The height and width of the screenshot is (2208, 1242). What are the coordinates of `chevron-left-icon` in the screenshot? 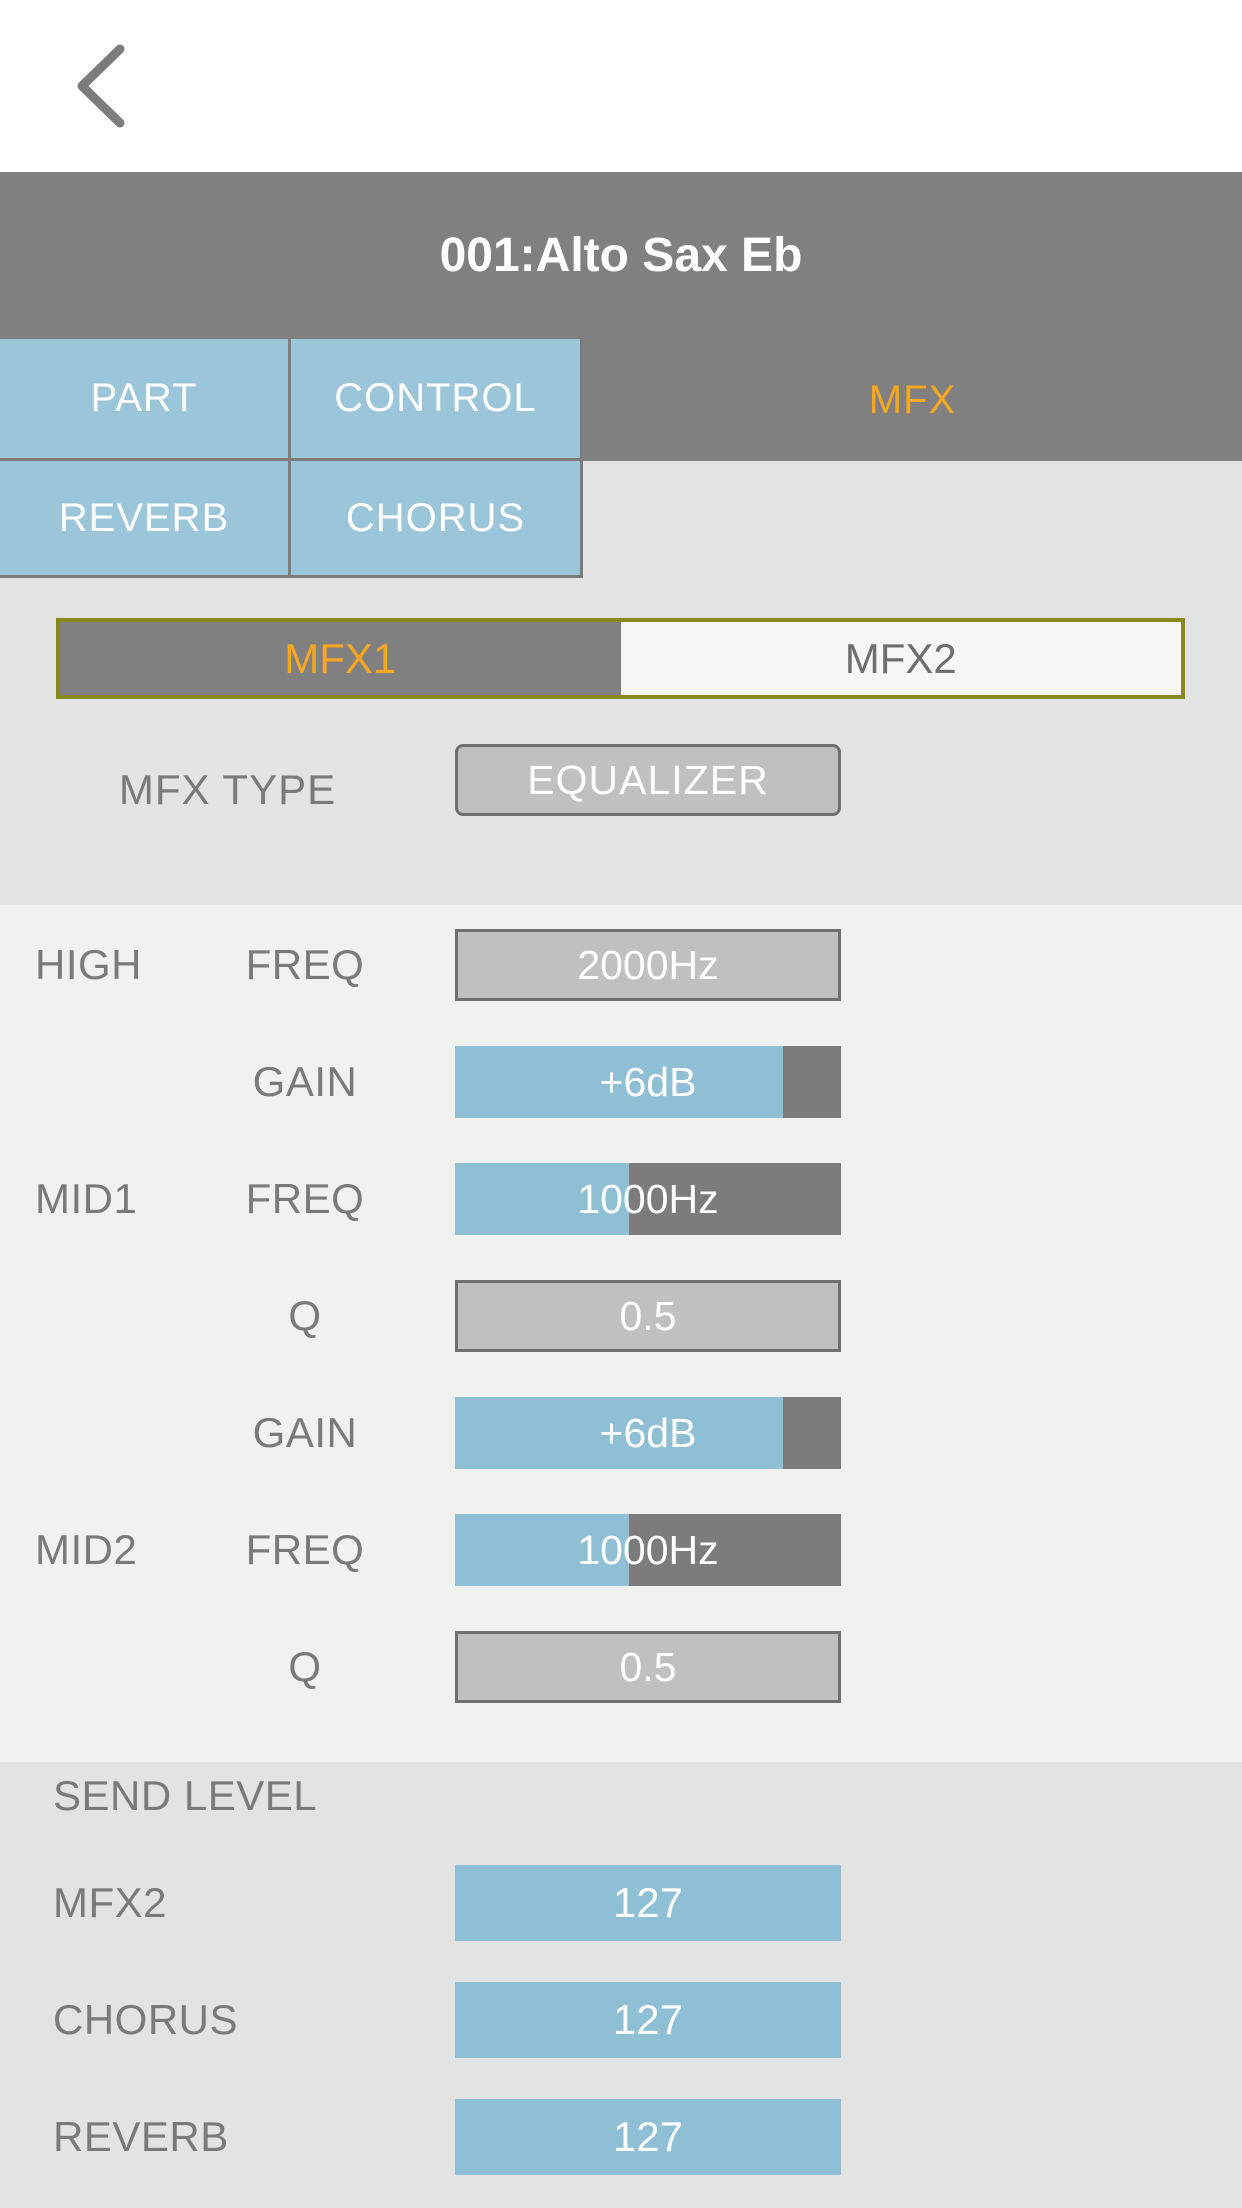 It's located at (101, 86).